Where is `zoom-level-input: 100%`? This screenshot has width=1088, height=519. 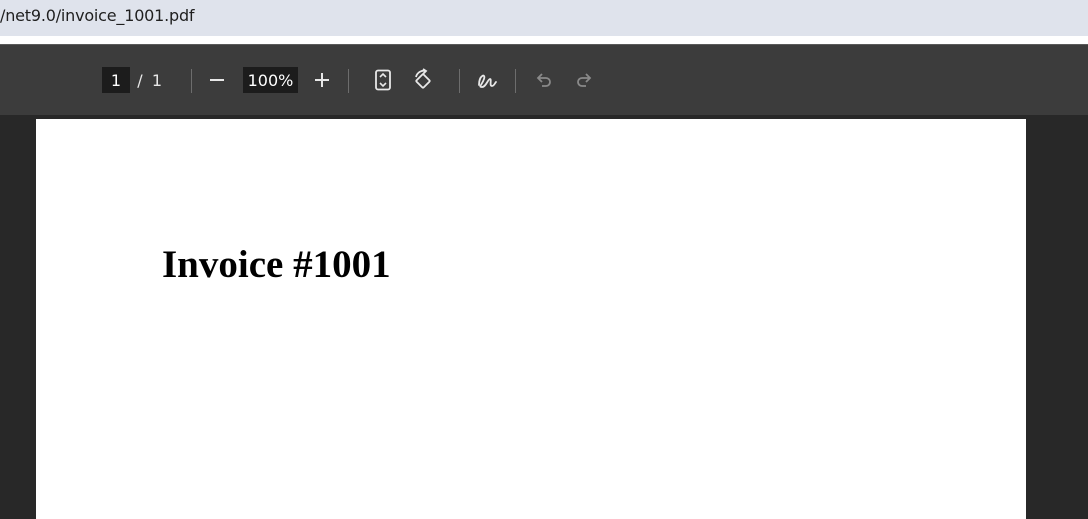 zoom-level-input: 100% is located at coordinates (270, 80).